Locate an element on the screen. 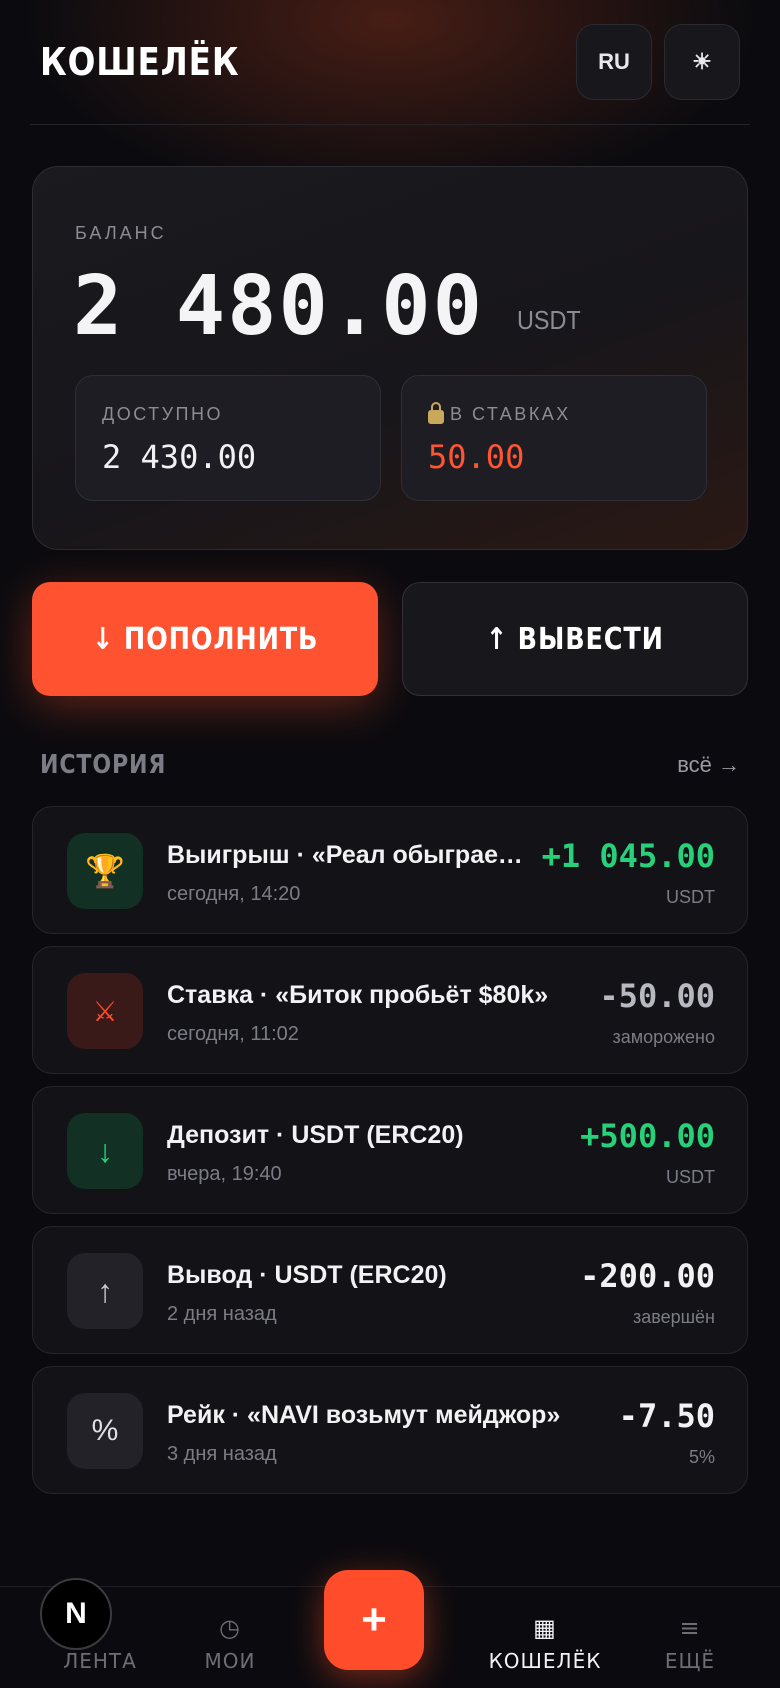 This screenshot has width=780, height=1688. arrow-up-icon: ↑ is located at coordinates (105, 1291).